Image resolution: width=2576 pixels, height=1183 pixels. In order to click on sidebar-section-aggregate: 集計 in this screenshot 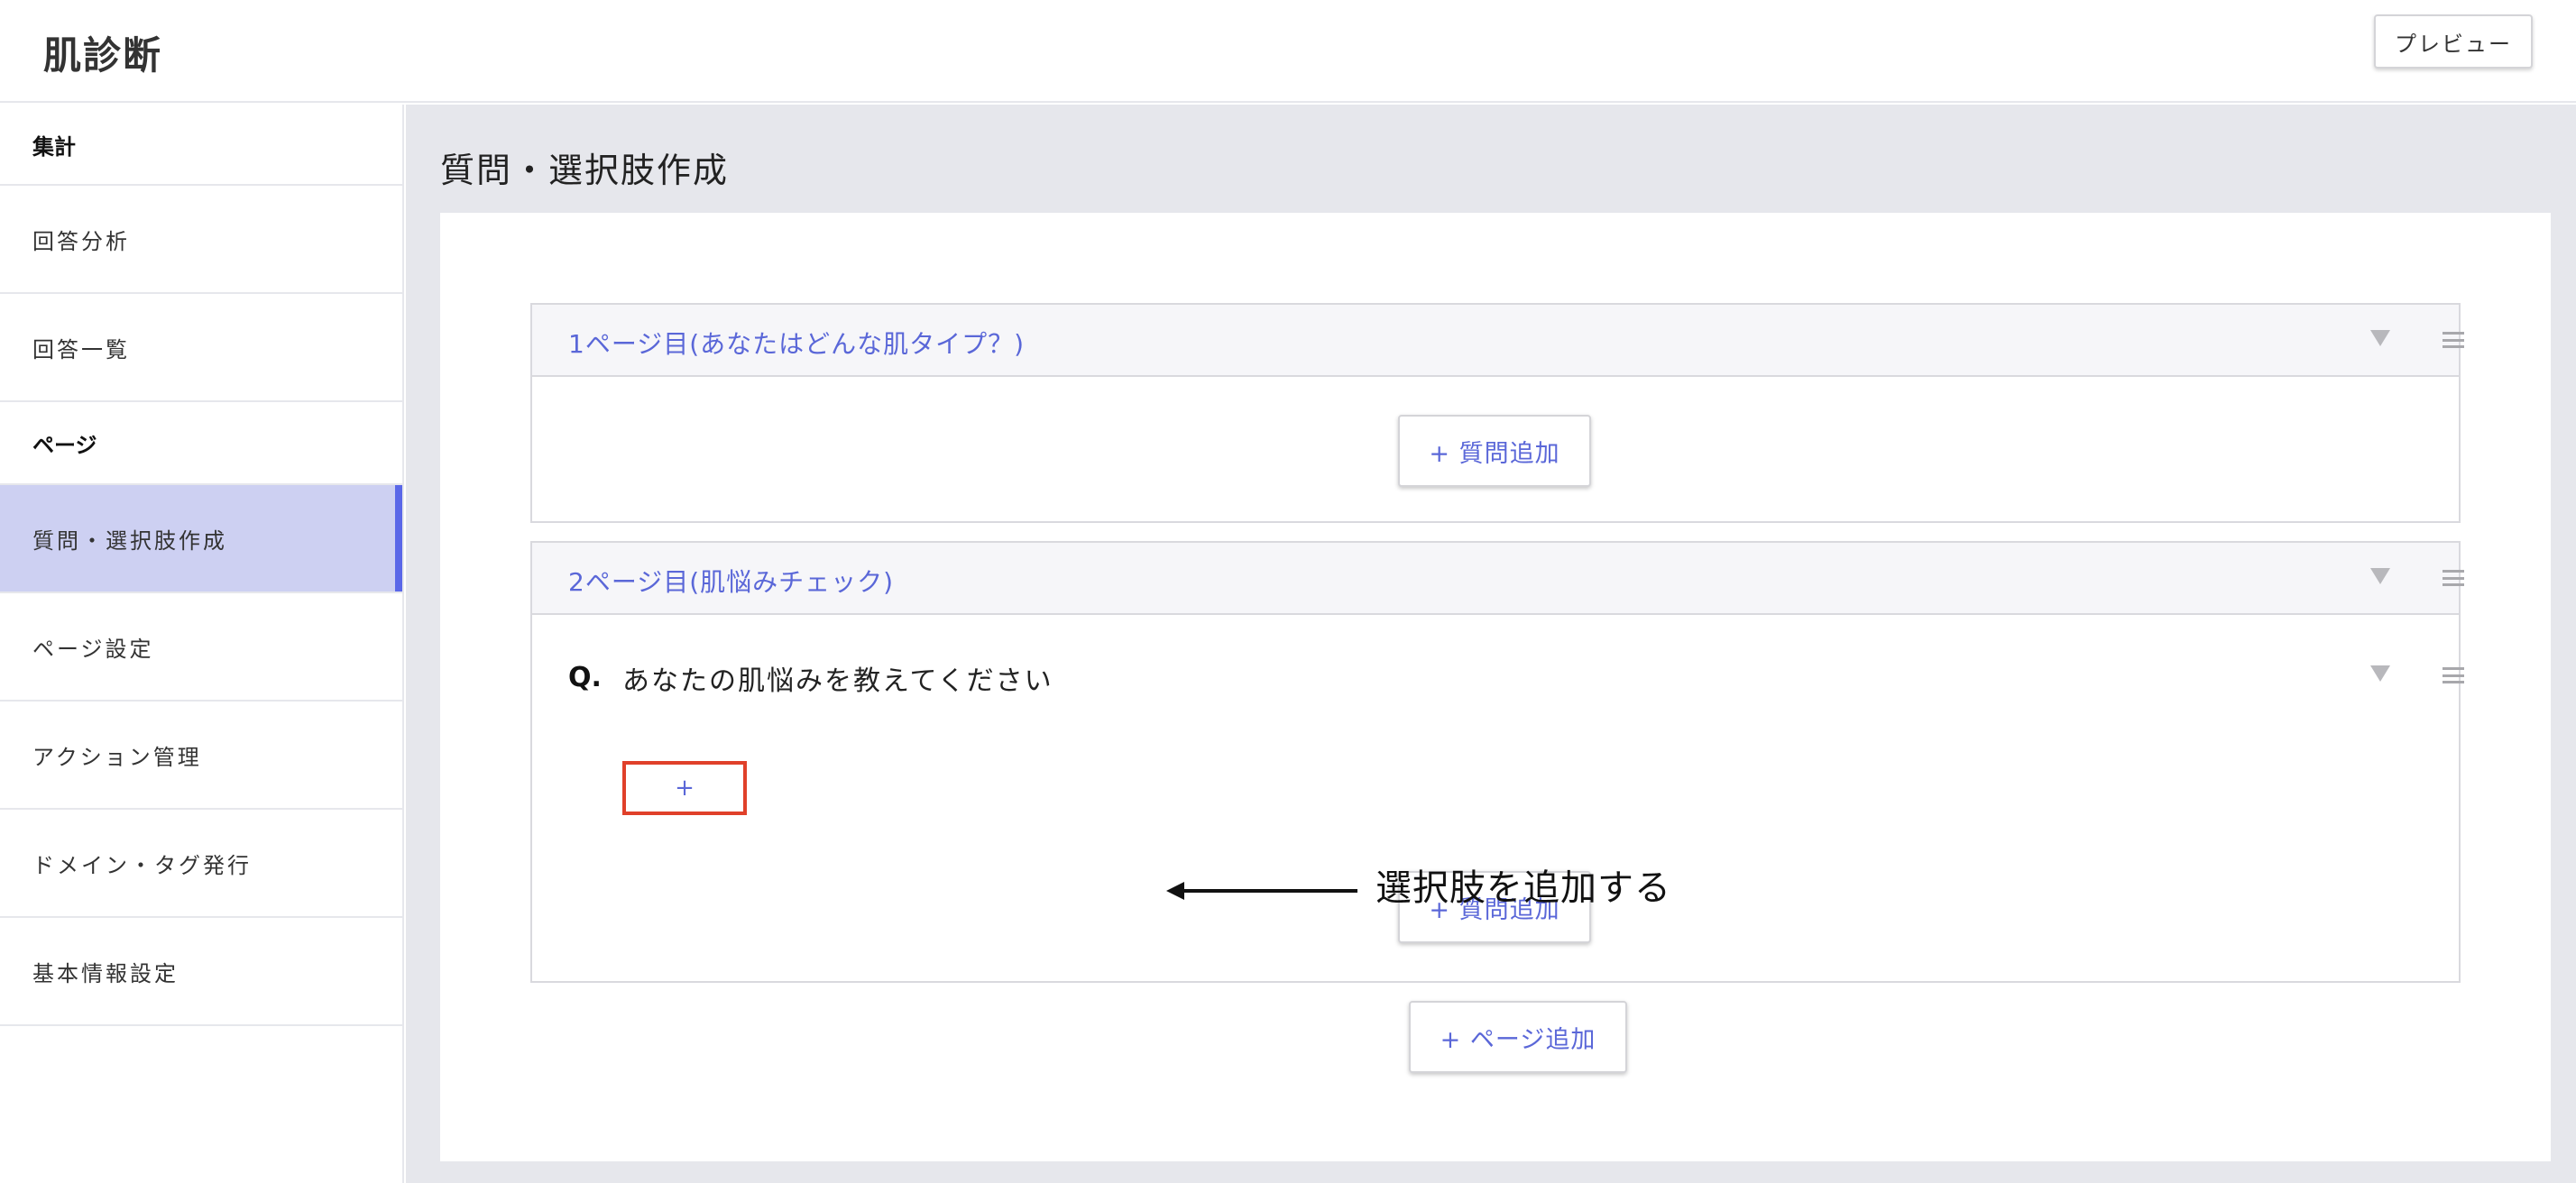, I will do `click(201, 145)`.